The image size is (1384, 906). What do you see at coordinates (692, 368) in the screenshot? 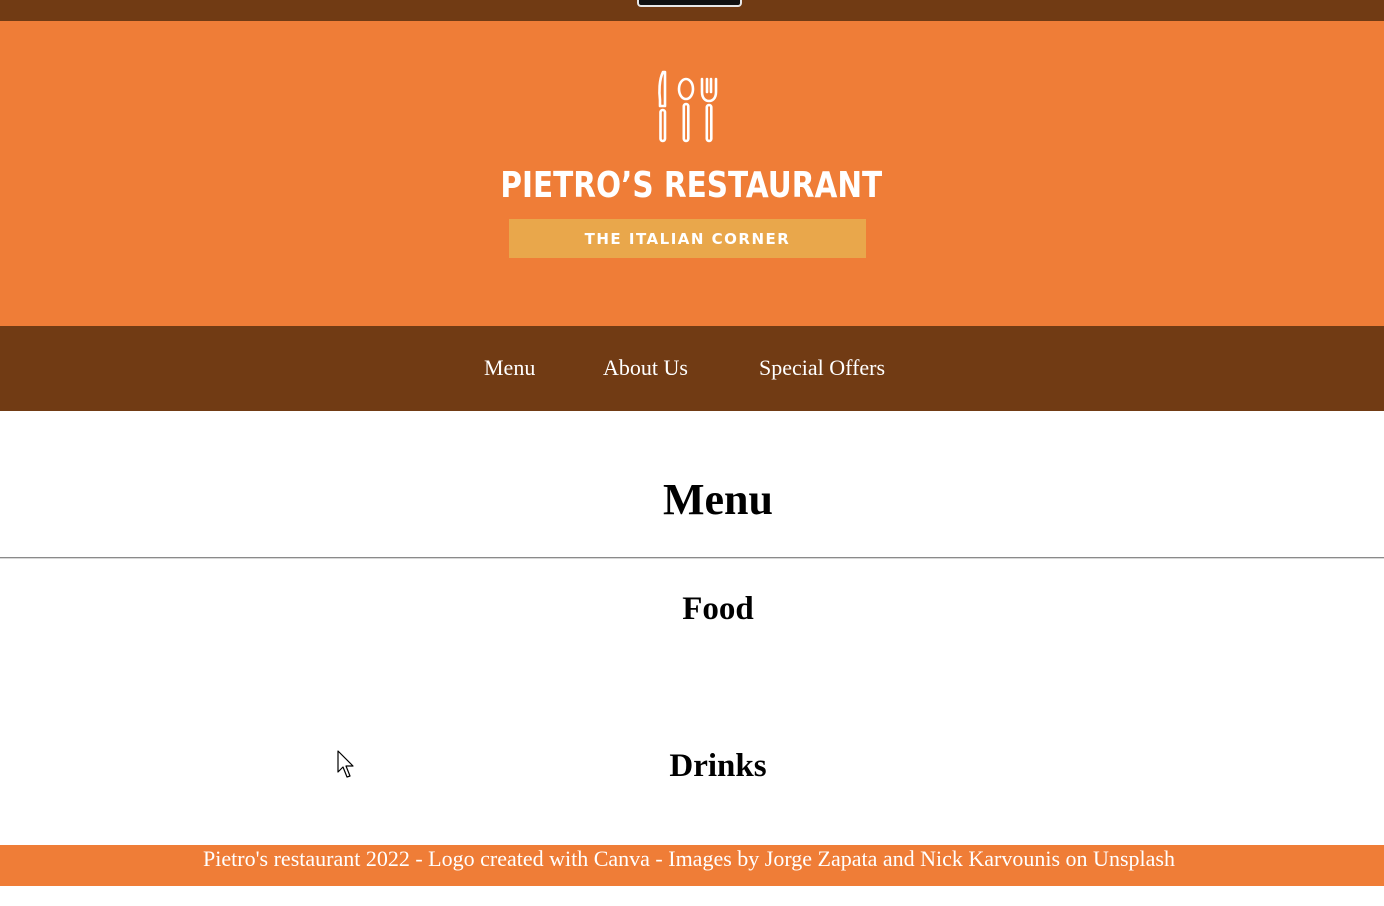
I see `main-navbar` at bounding box center [692, 368].